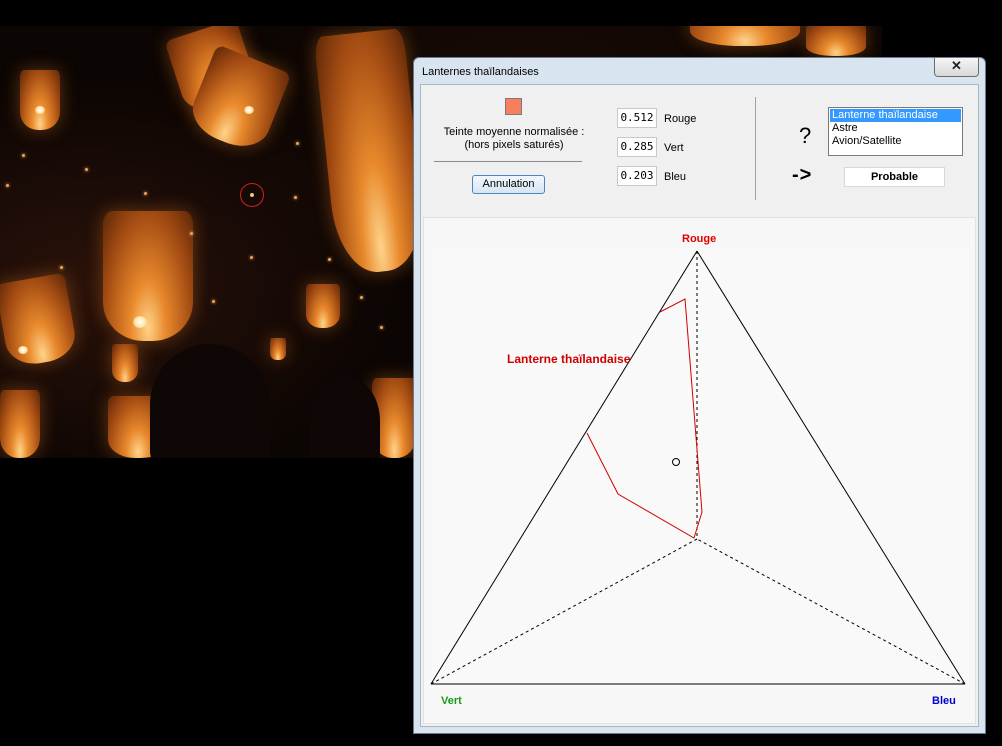 The height and width of the screenshot is (746, 1002). Describe the element at coordinates (944, 701) in the screenshot. I see `vertex-label-bleu: Bleu` at that location.